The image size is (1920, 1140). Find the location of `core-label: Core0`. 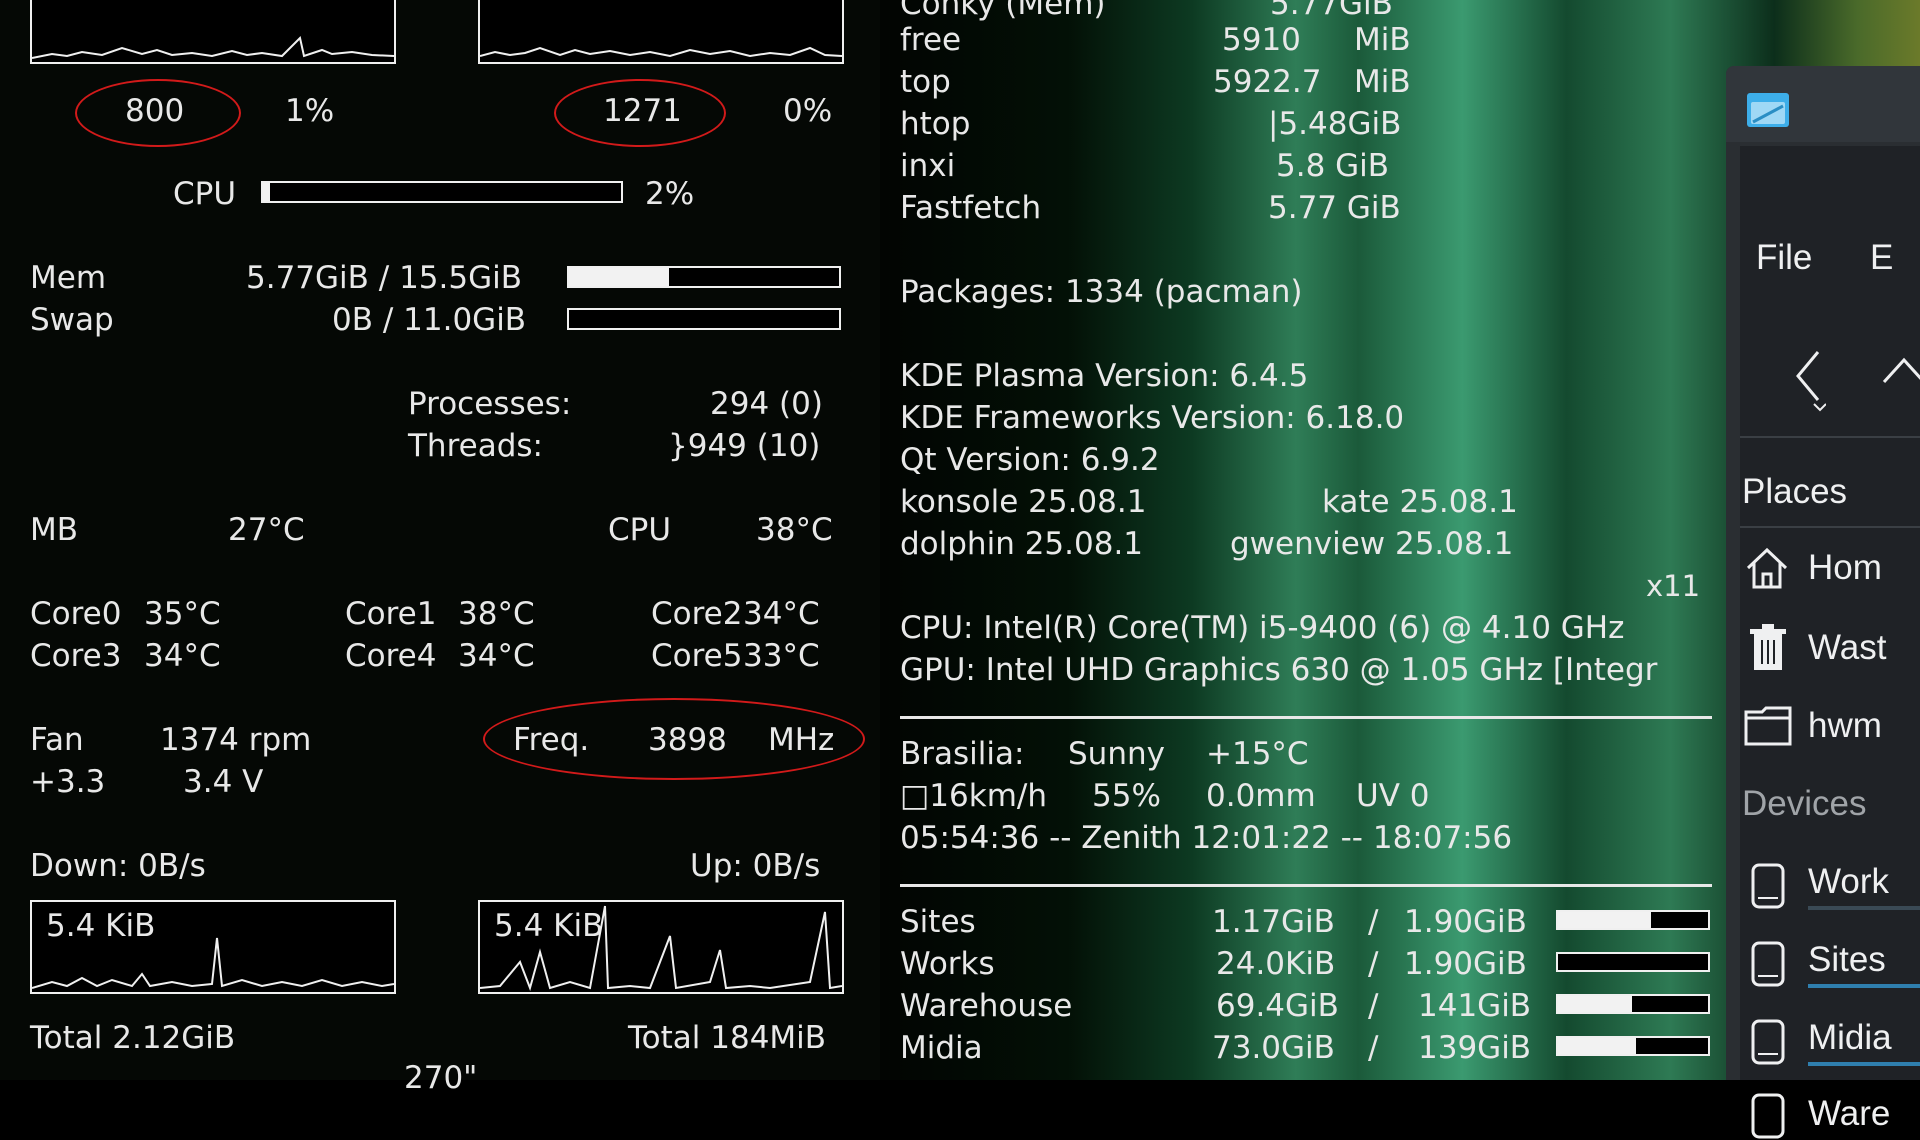

core-label: Core0 is located at coordinates (76, 614).